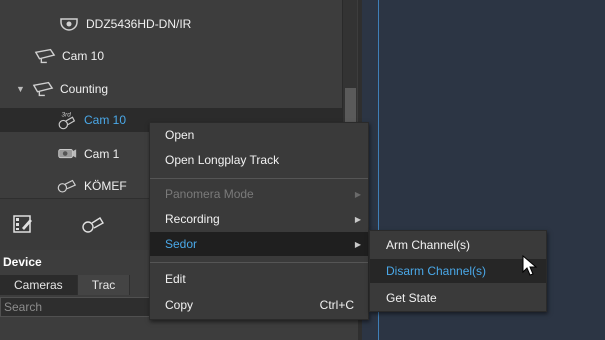  I want to click on menu-item-label: Panomera Mode, so click(209, 194).